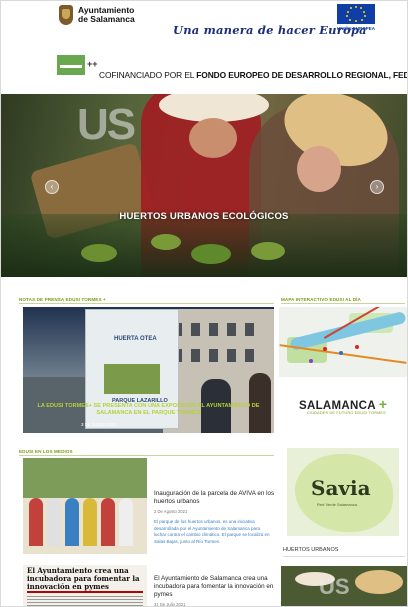 Image resolution: width=408 pixels, height=607 pixels. I want to click on eu-logo: UNIÓN EUROPEA, so click(356, 18).